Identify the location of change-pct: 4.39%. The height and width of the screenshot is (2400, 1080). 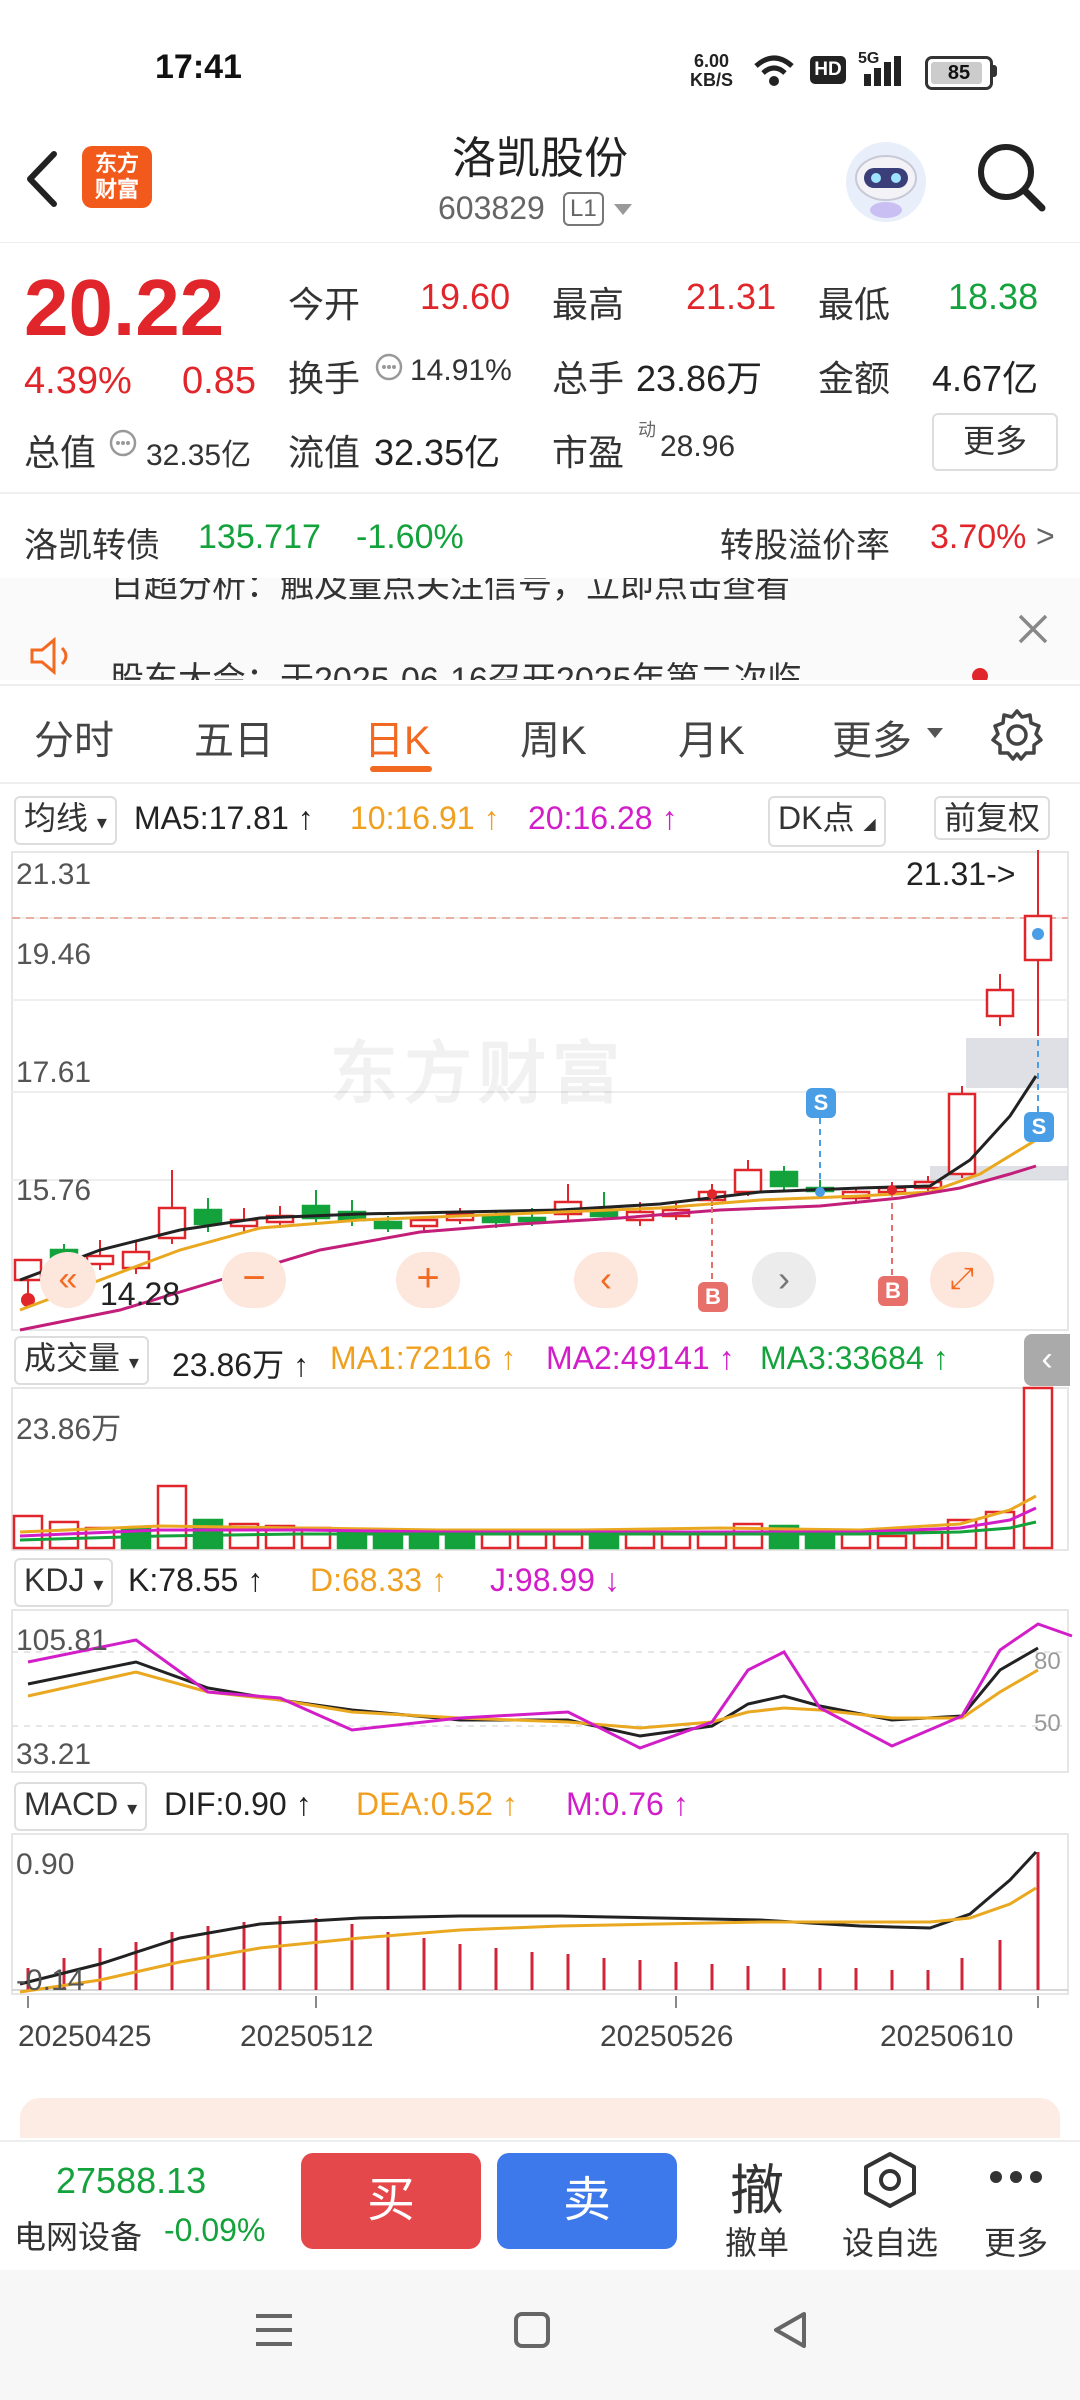
(78, 381).